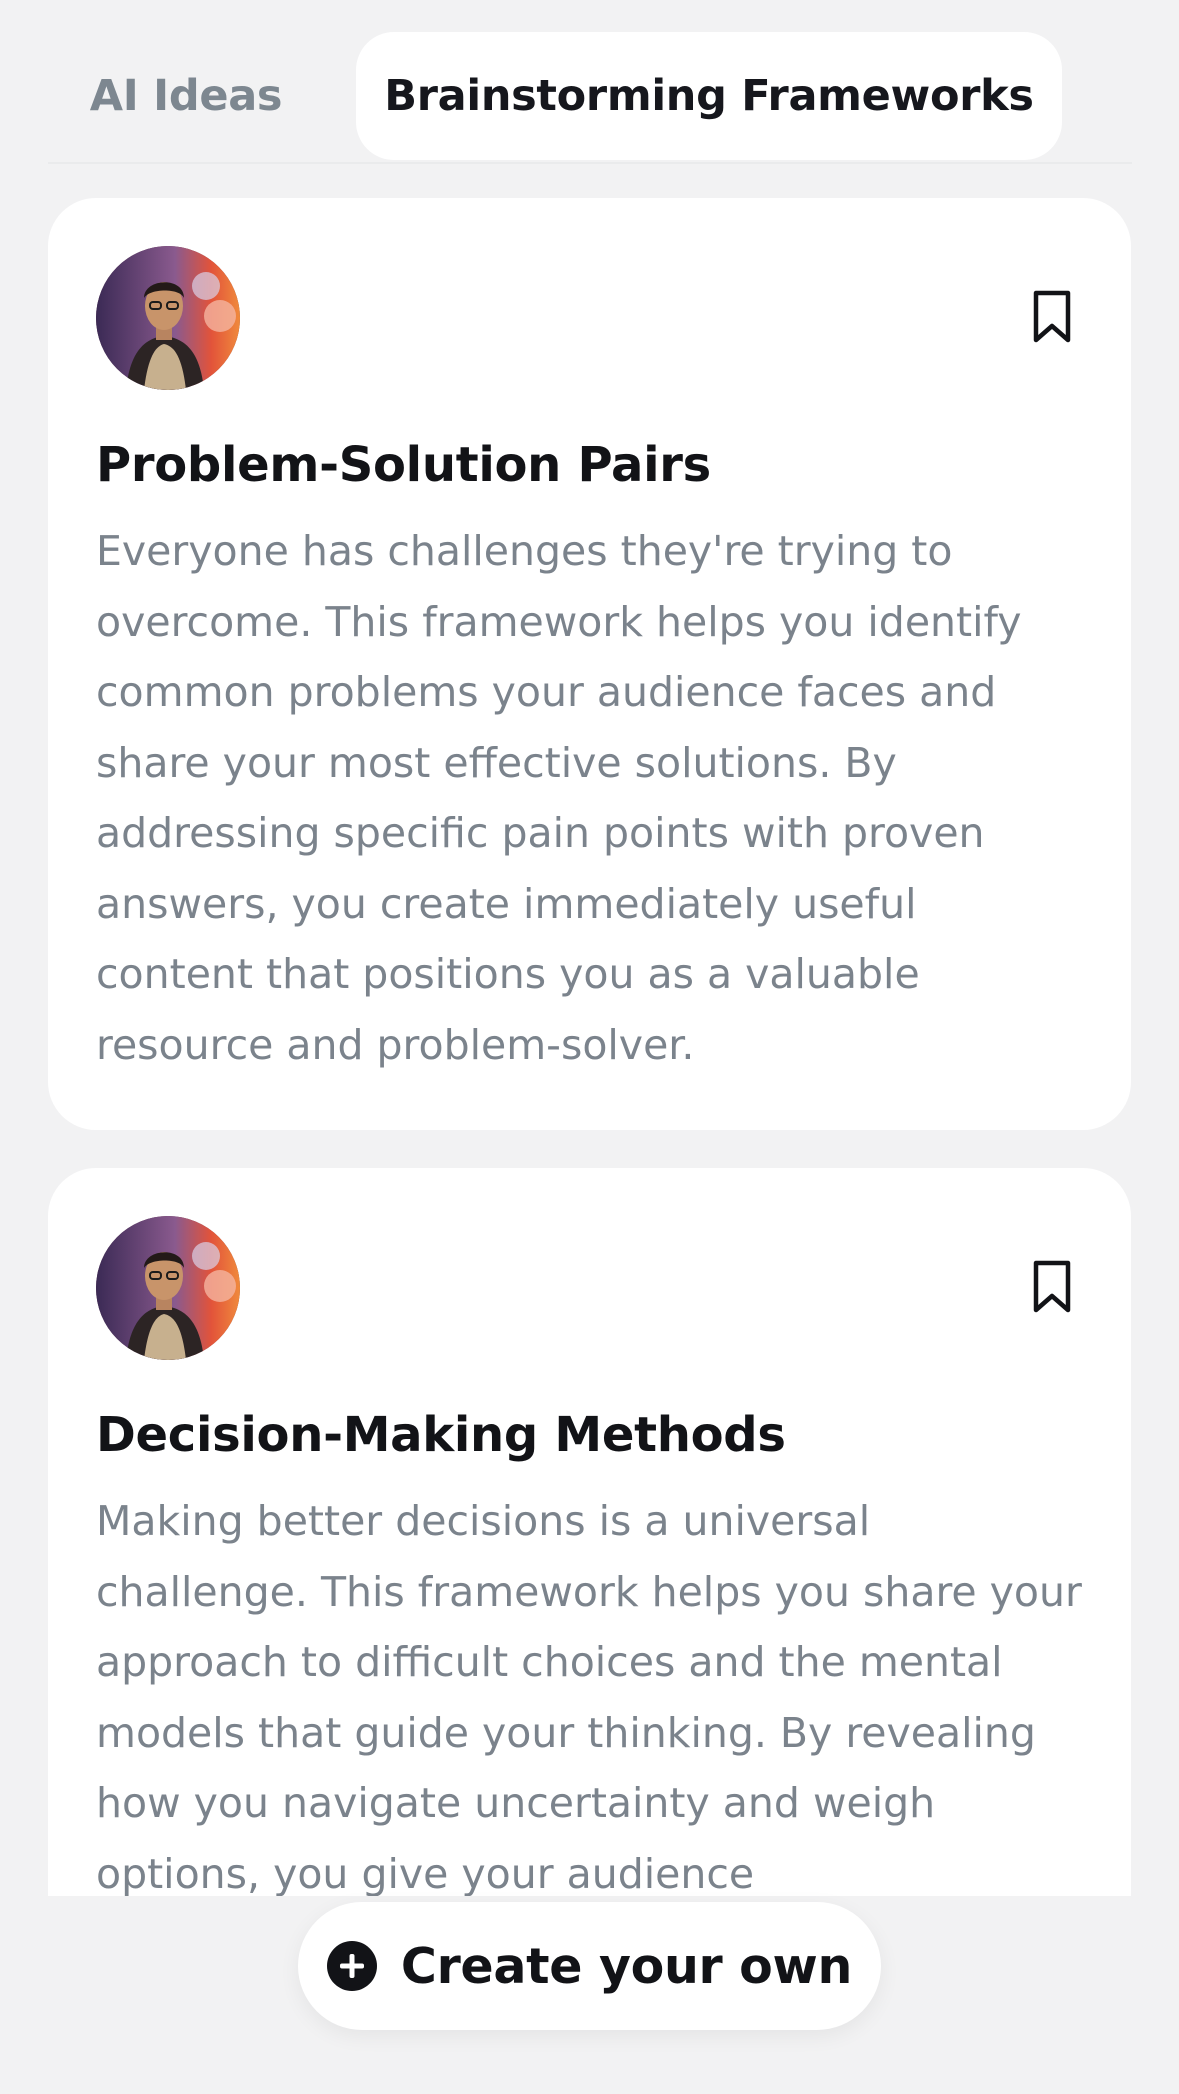 This screenshot has height=2094, width=1179. Describe the element at coordinates (590, 163) in the screenshot. I see `tab-divider` at that location.